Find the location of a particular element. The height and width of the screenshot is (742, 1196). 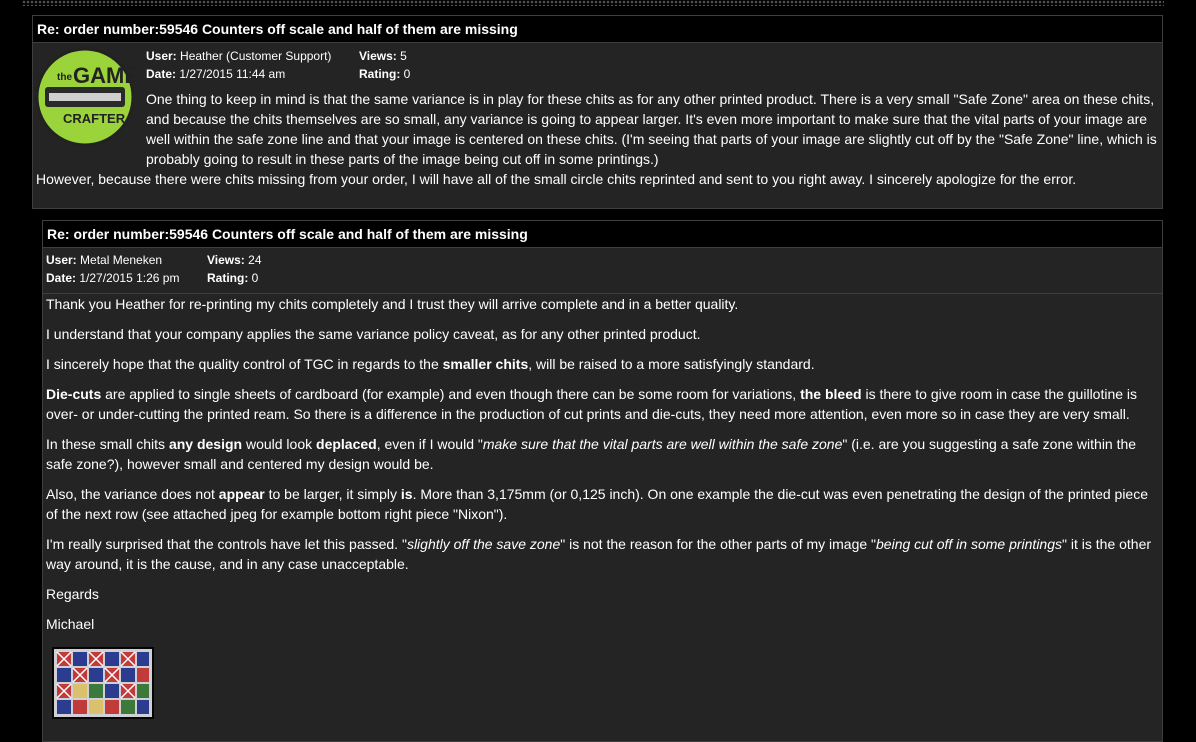

game-crafter-logo: the GAME CRAFTER is located at coordinates (87, 97).